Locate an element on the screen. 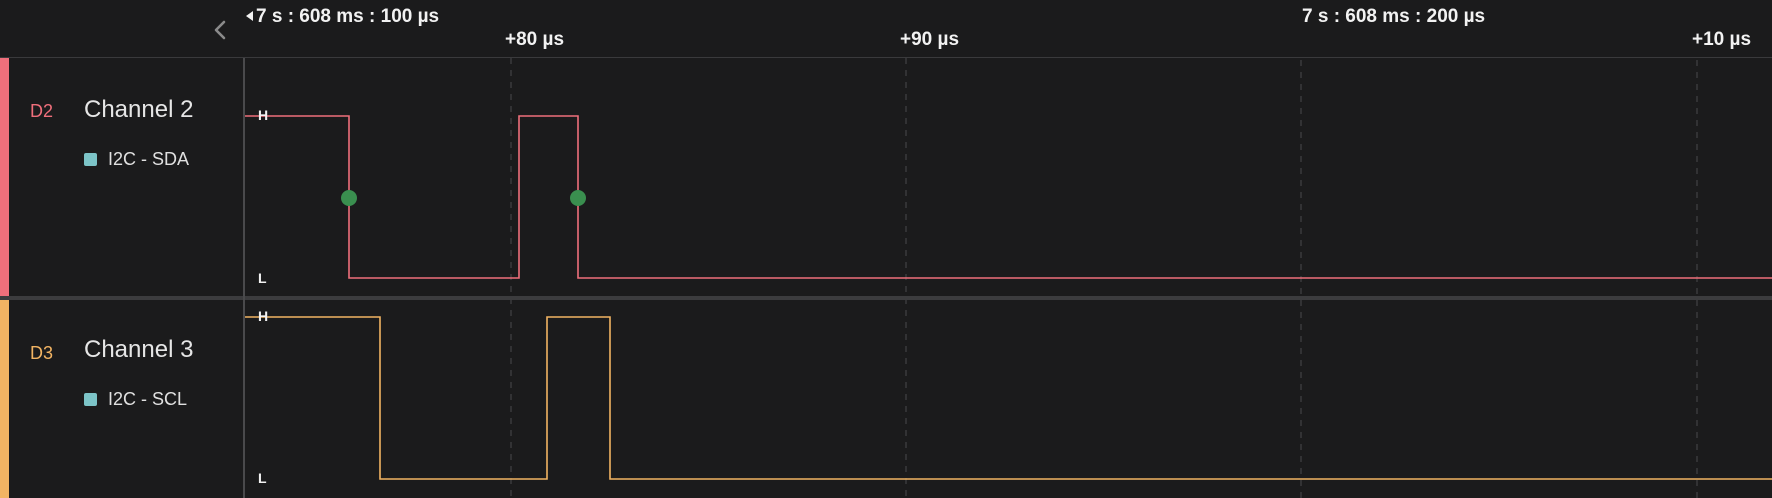 This screenshot has height=498, width=1772. analyzer-tag: I2C - SDA is located at coordinates (136, 159).